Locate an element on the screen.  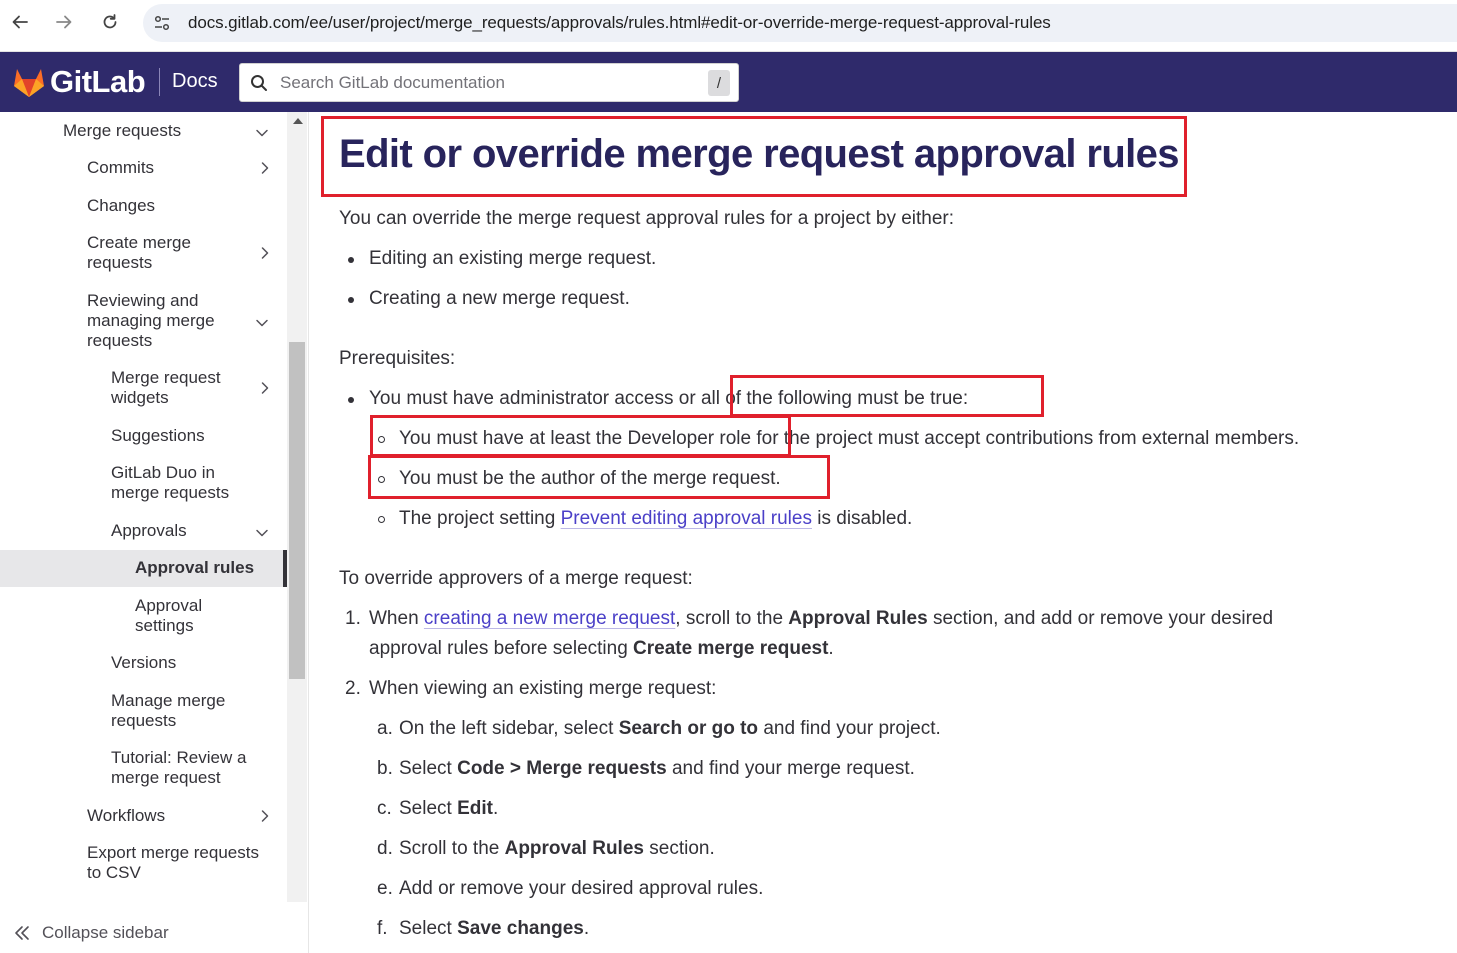
collapse-sidebar-label: Collapse sidebar is located at coordinates (105, 932).